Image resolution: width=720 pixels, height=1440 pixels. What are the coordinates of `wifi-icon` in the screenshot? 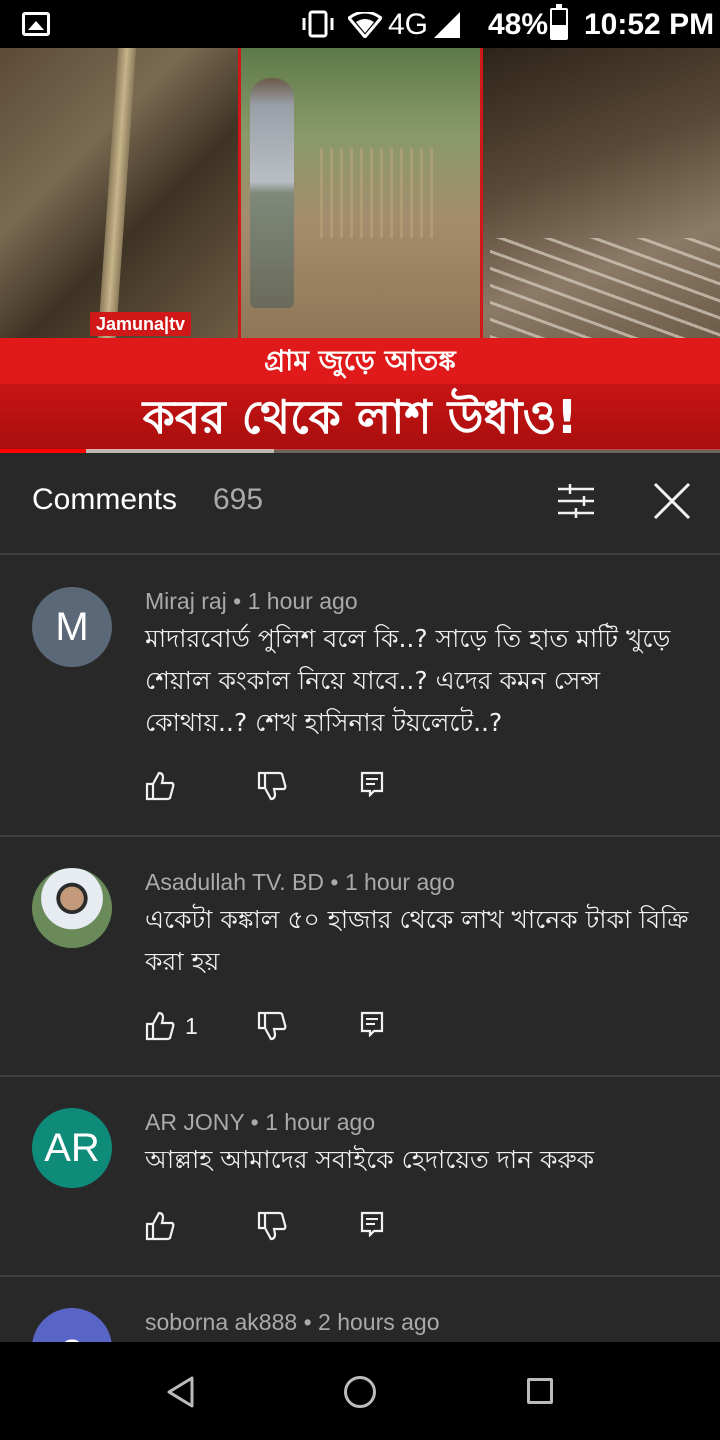 It's located at (365, 25).